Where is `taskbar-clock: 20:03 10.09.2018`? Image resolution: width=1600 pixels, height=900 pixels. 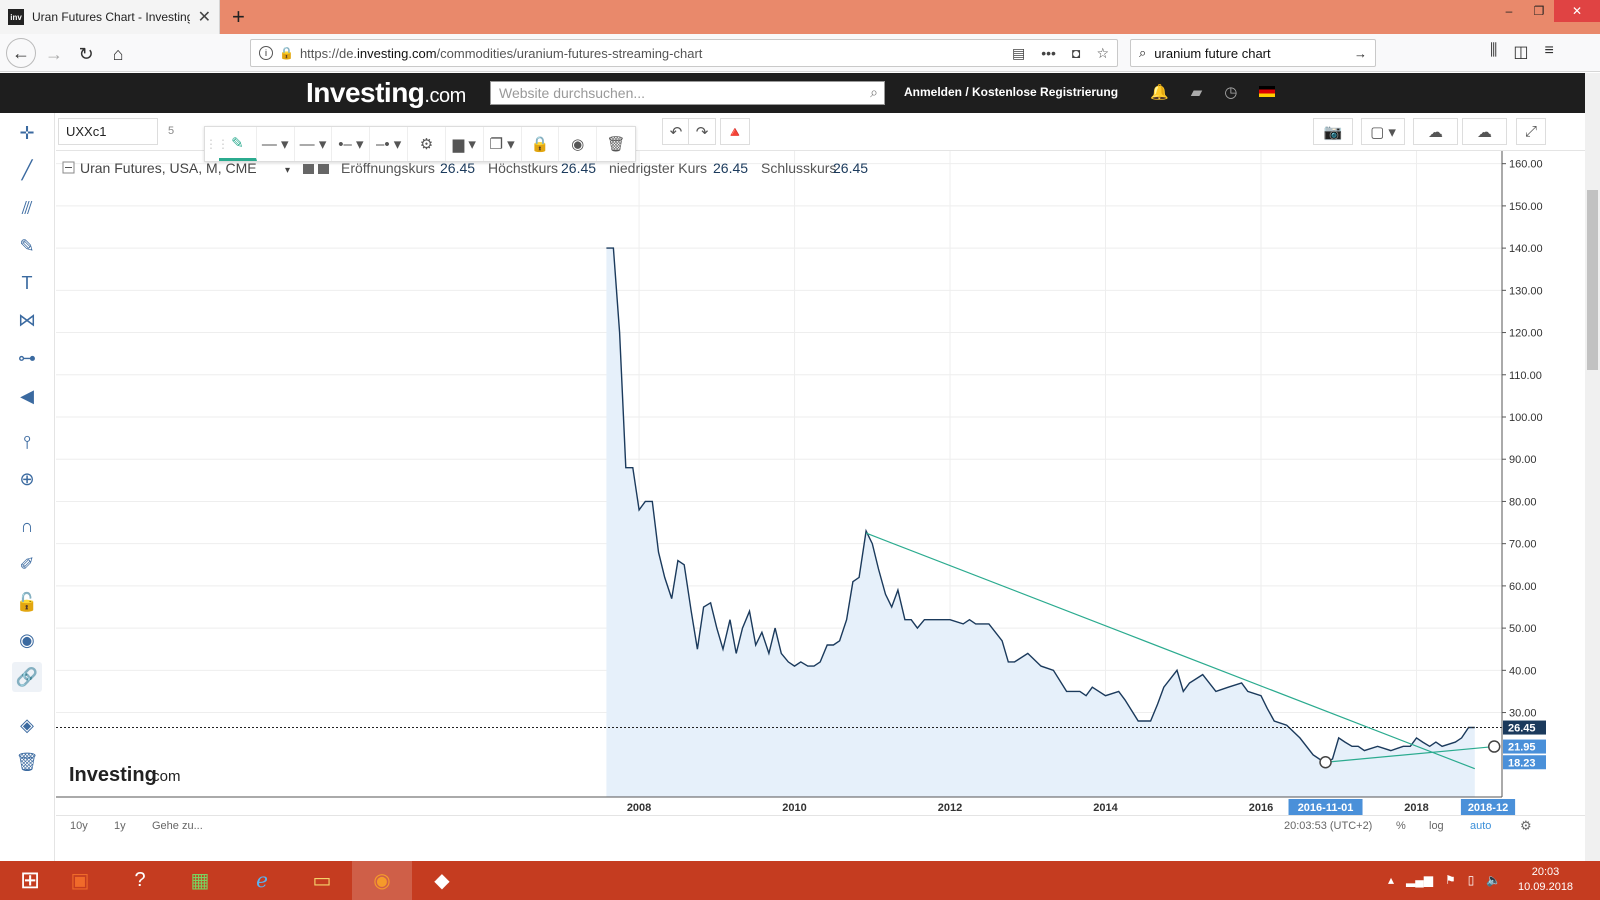 taskbar-clock: 20:03 10.09.2018 is located at coordinates (1545, 880).